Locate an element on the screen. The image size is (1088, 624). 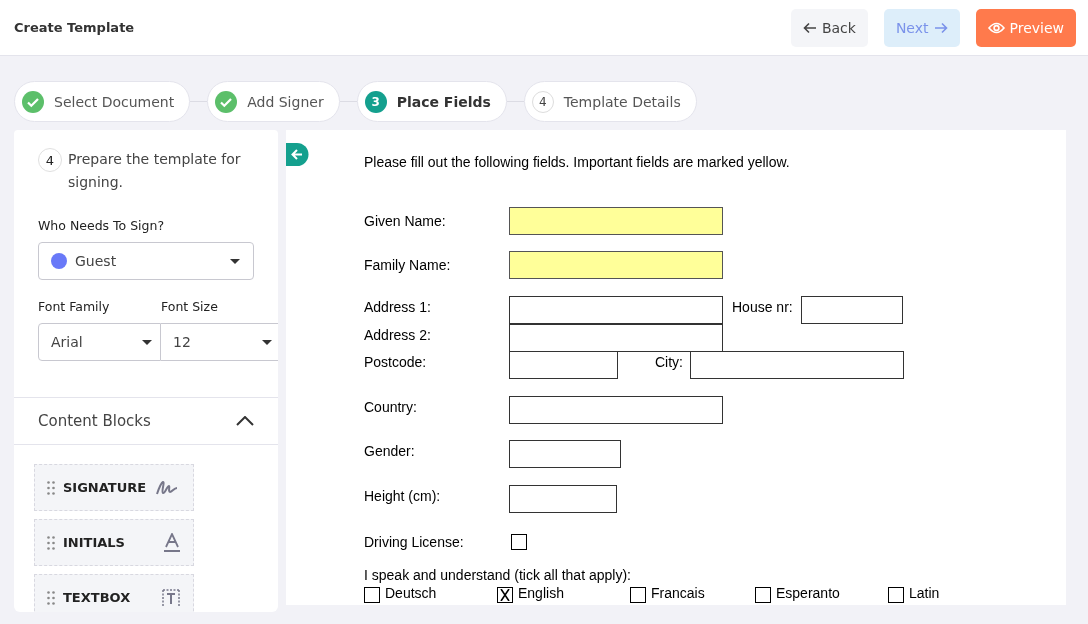
arrow-left-icon is located at coordinates (809, 27).